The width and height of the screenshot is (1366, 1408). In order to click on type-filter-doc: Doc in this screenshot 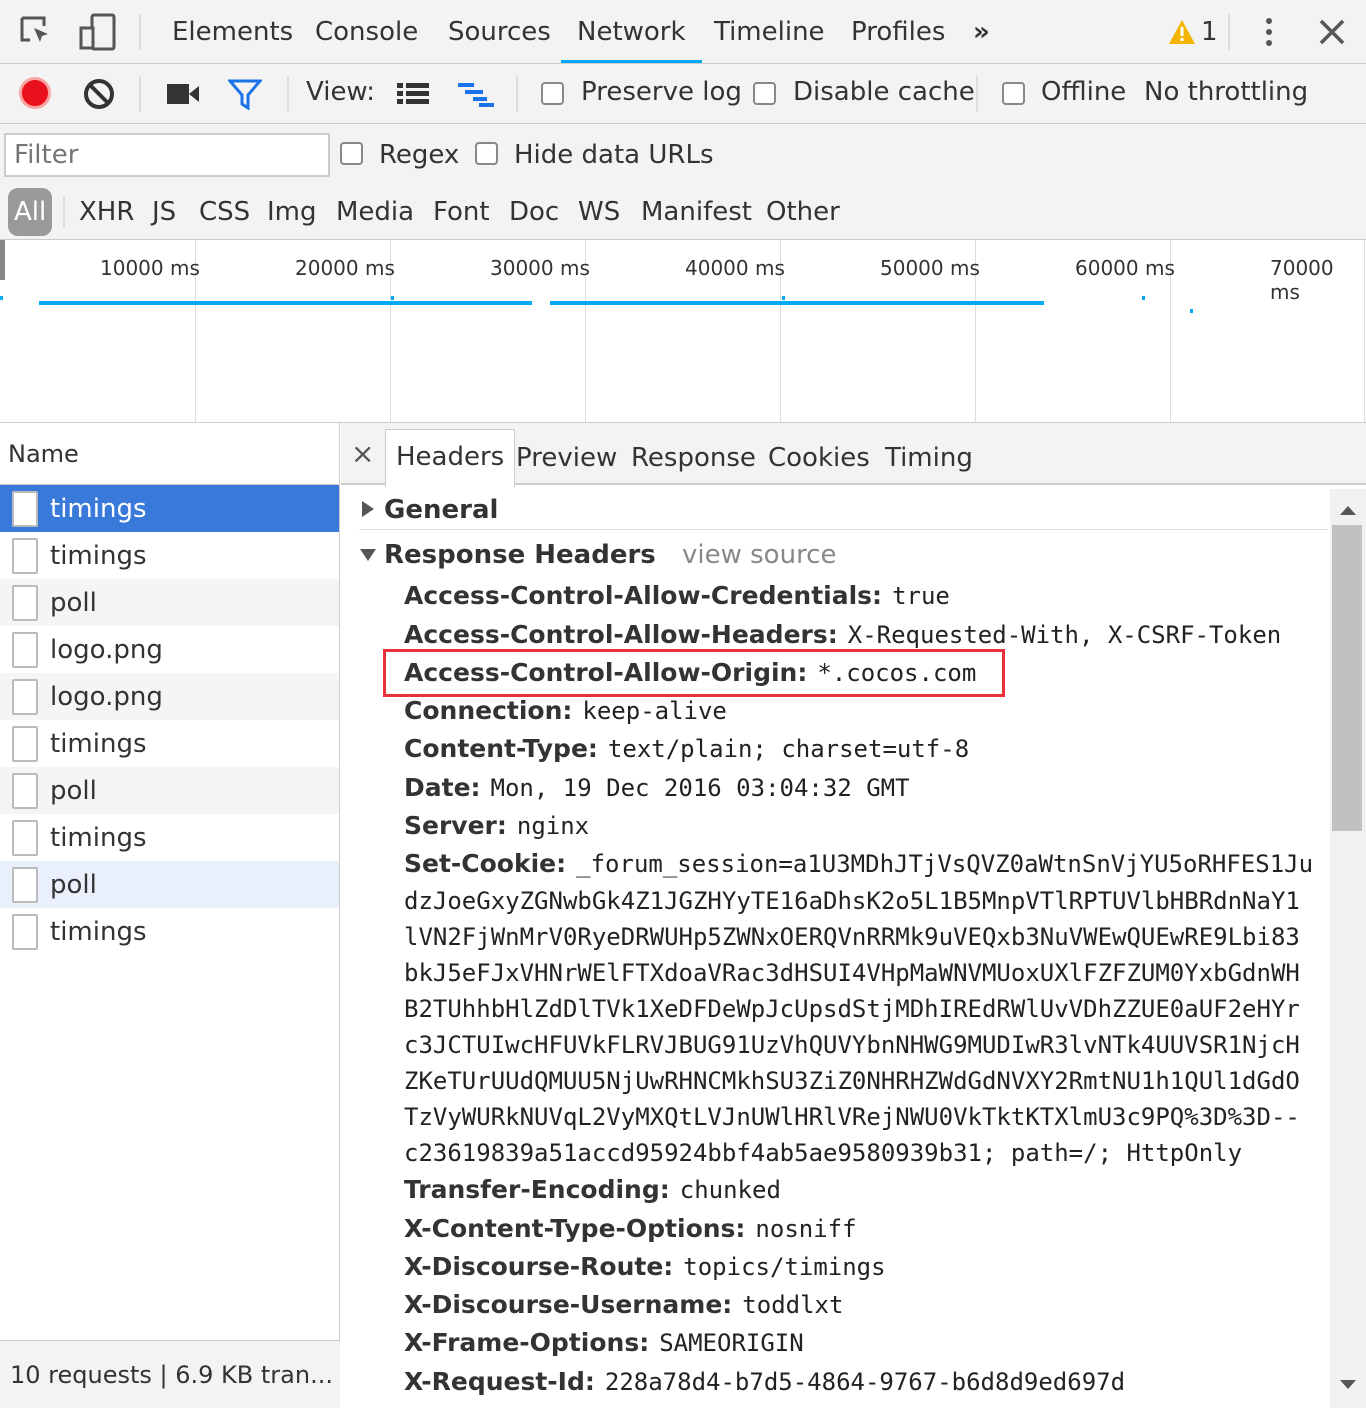, I will do `click(534, 212)`.